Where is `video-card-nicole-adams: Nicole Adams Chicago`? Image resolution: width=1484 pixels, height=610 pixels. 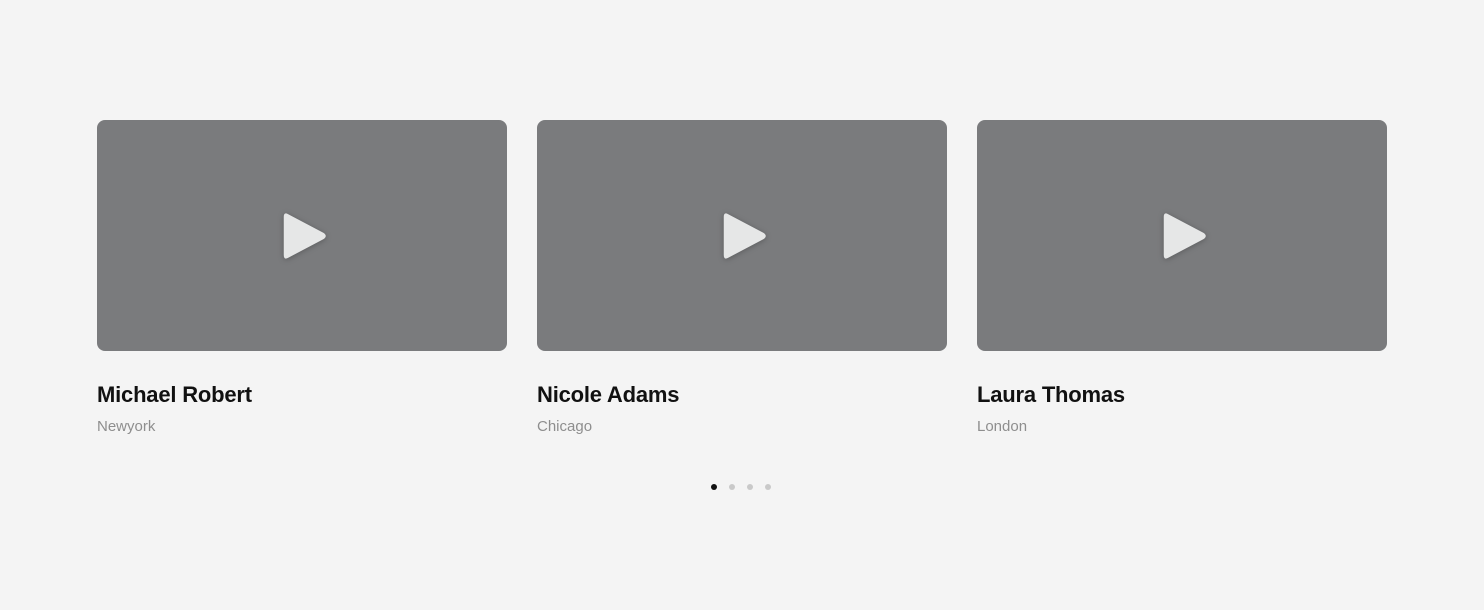
video-card-nicole-adams: Nicole Adams Chicago is located at coordinates (742, 278).